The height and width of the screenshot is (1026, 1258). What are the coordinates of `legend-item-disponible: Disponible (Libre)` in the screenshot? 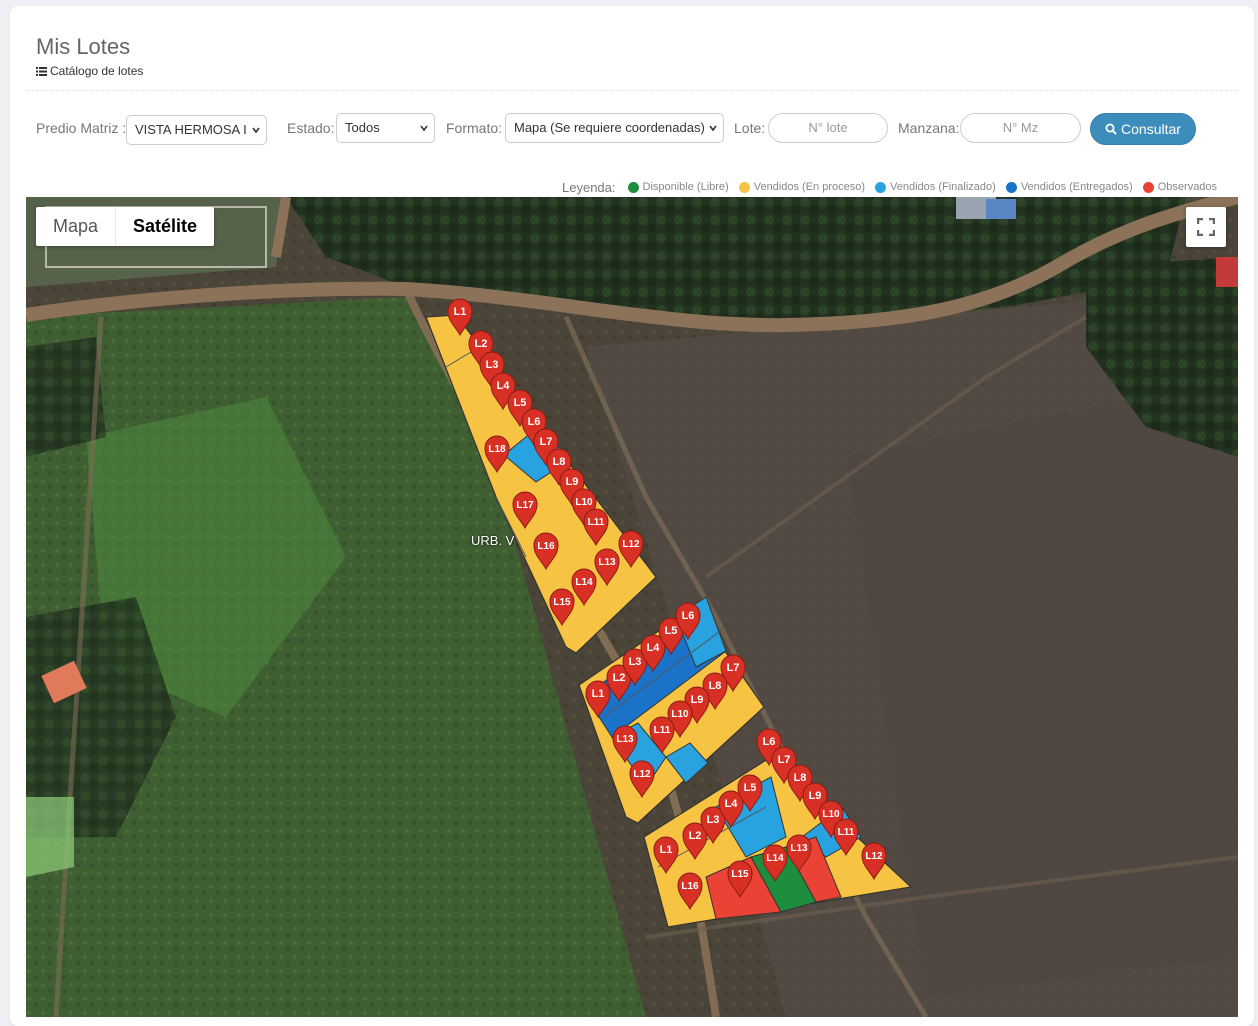 It's located at (678, 187).